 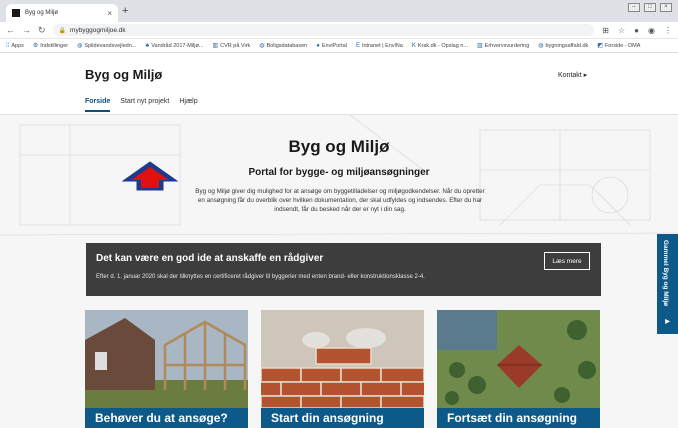 I want to click on nav-start-nyt-projekt: Start nyt projekt, so click(x=144, y=105).